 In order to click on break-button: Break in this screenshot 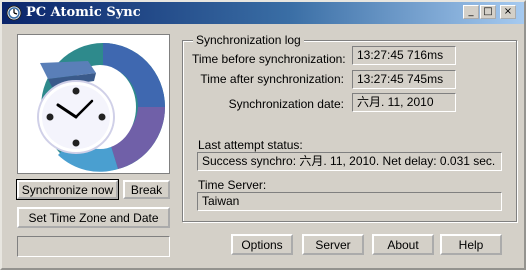, I will do `click(146, 189)`.